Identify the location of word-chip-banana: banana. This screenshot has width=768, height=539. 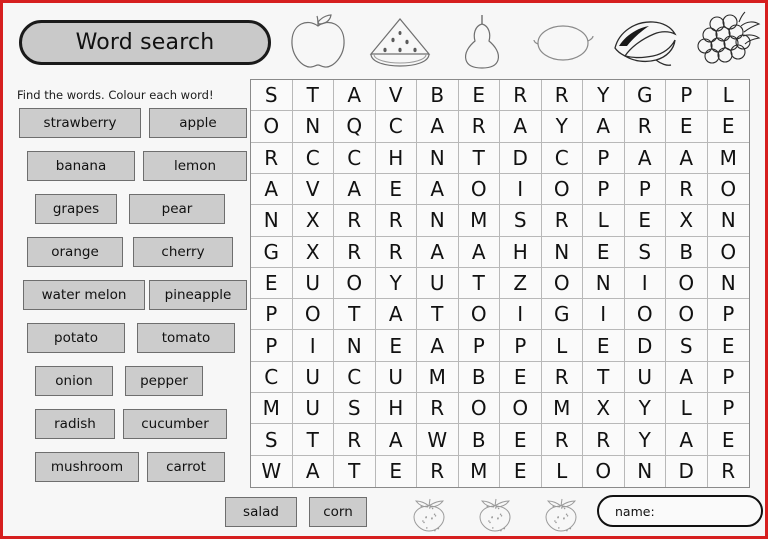
(81, 166).